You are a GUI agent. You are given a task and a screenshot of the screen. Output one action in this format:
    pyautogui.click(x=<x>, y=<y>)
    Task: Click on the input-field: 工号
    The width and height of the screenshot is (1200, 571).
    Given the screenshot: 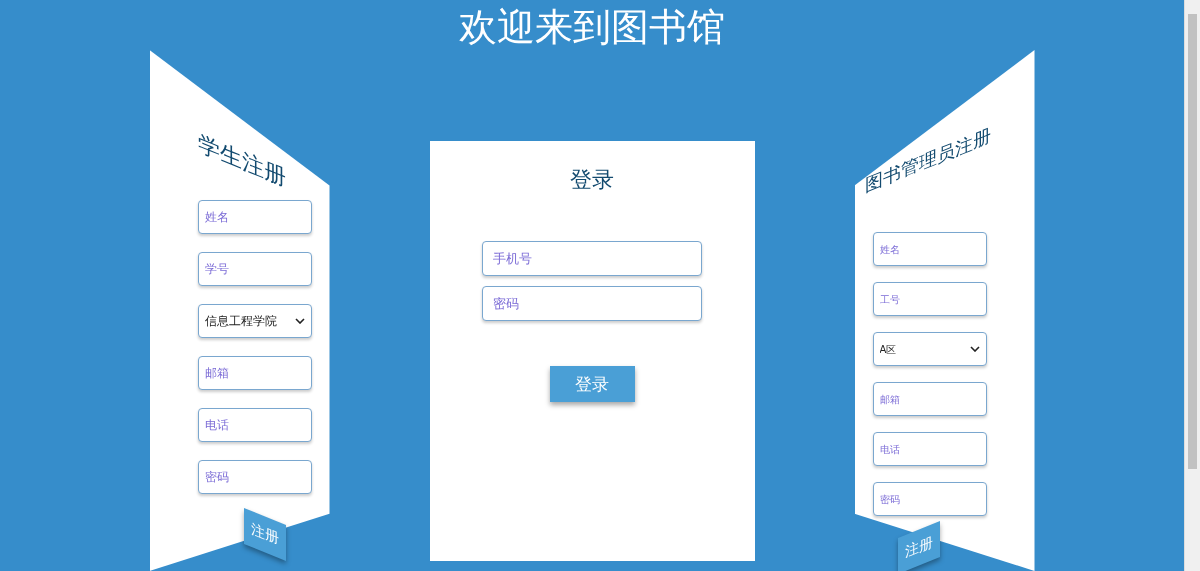 What is the action you would take?
    pyautogui.click(x=929, y=299)
    